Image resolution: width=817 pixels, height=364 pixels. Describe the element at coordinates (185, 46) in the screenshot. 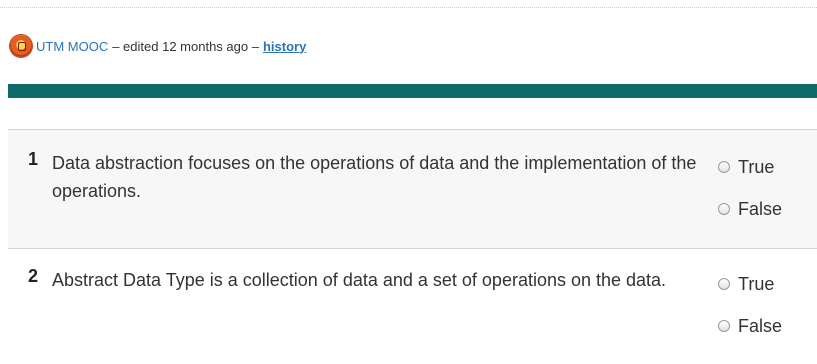

I see `edited-text: – edited 12 months ago –` at that location.